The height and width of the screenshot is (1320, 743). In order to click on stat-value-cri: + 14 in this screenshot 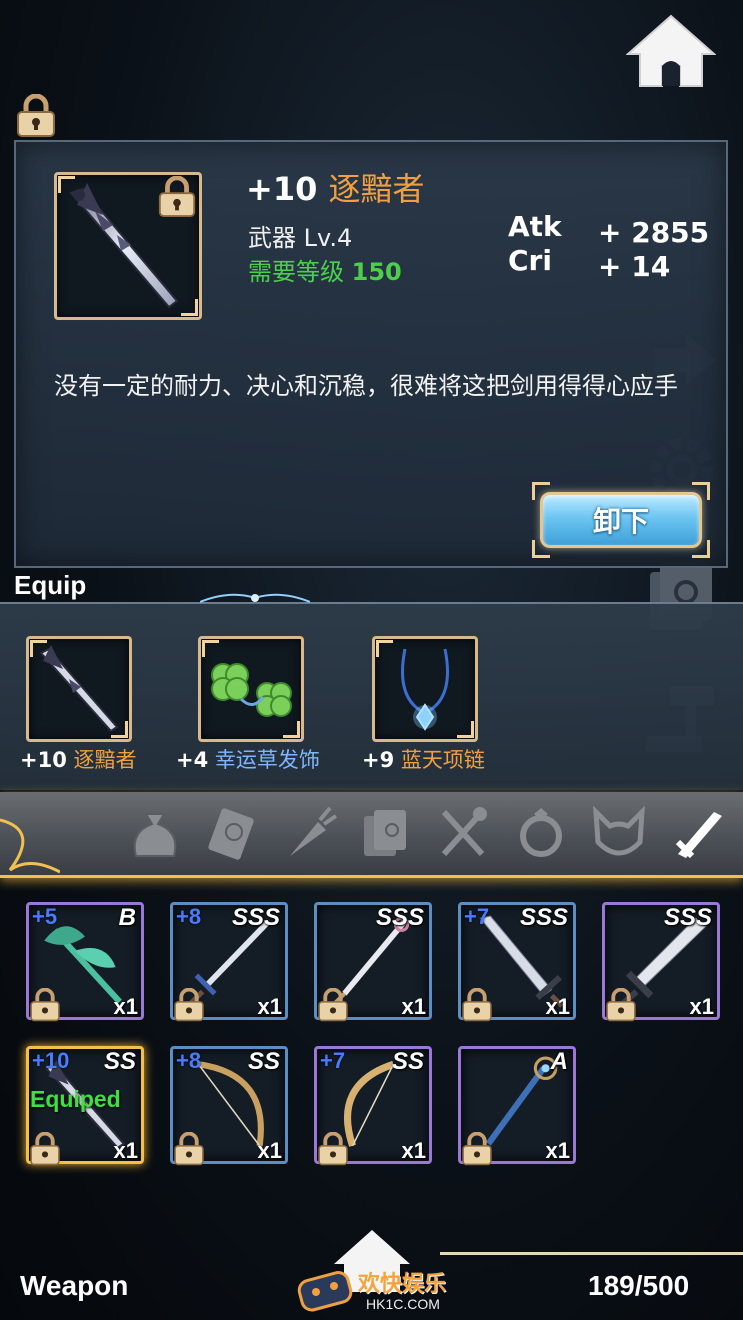, I will do `click(634, 266)`.